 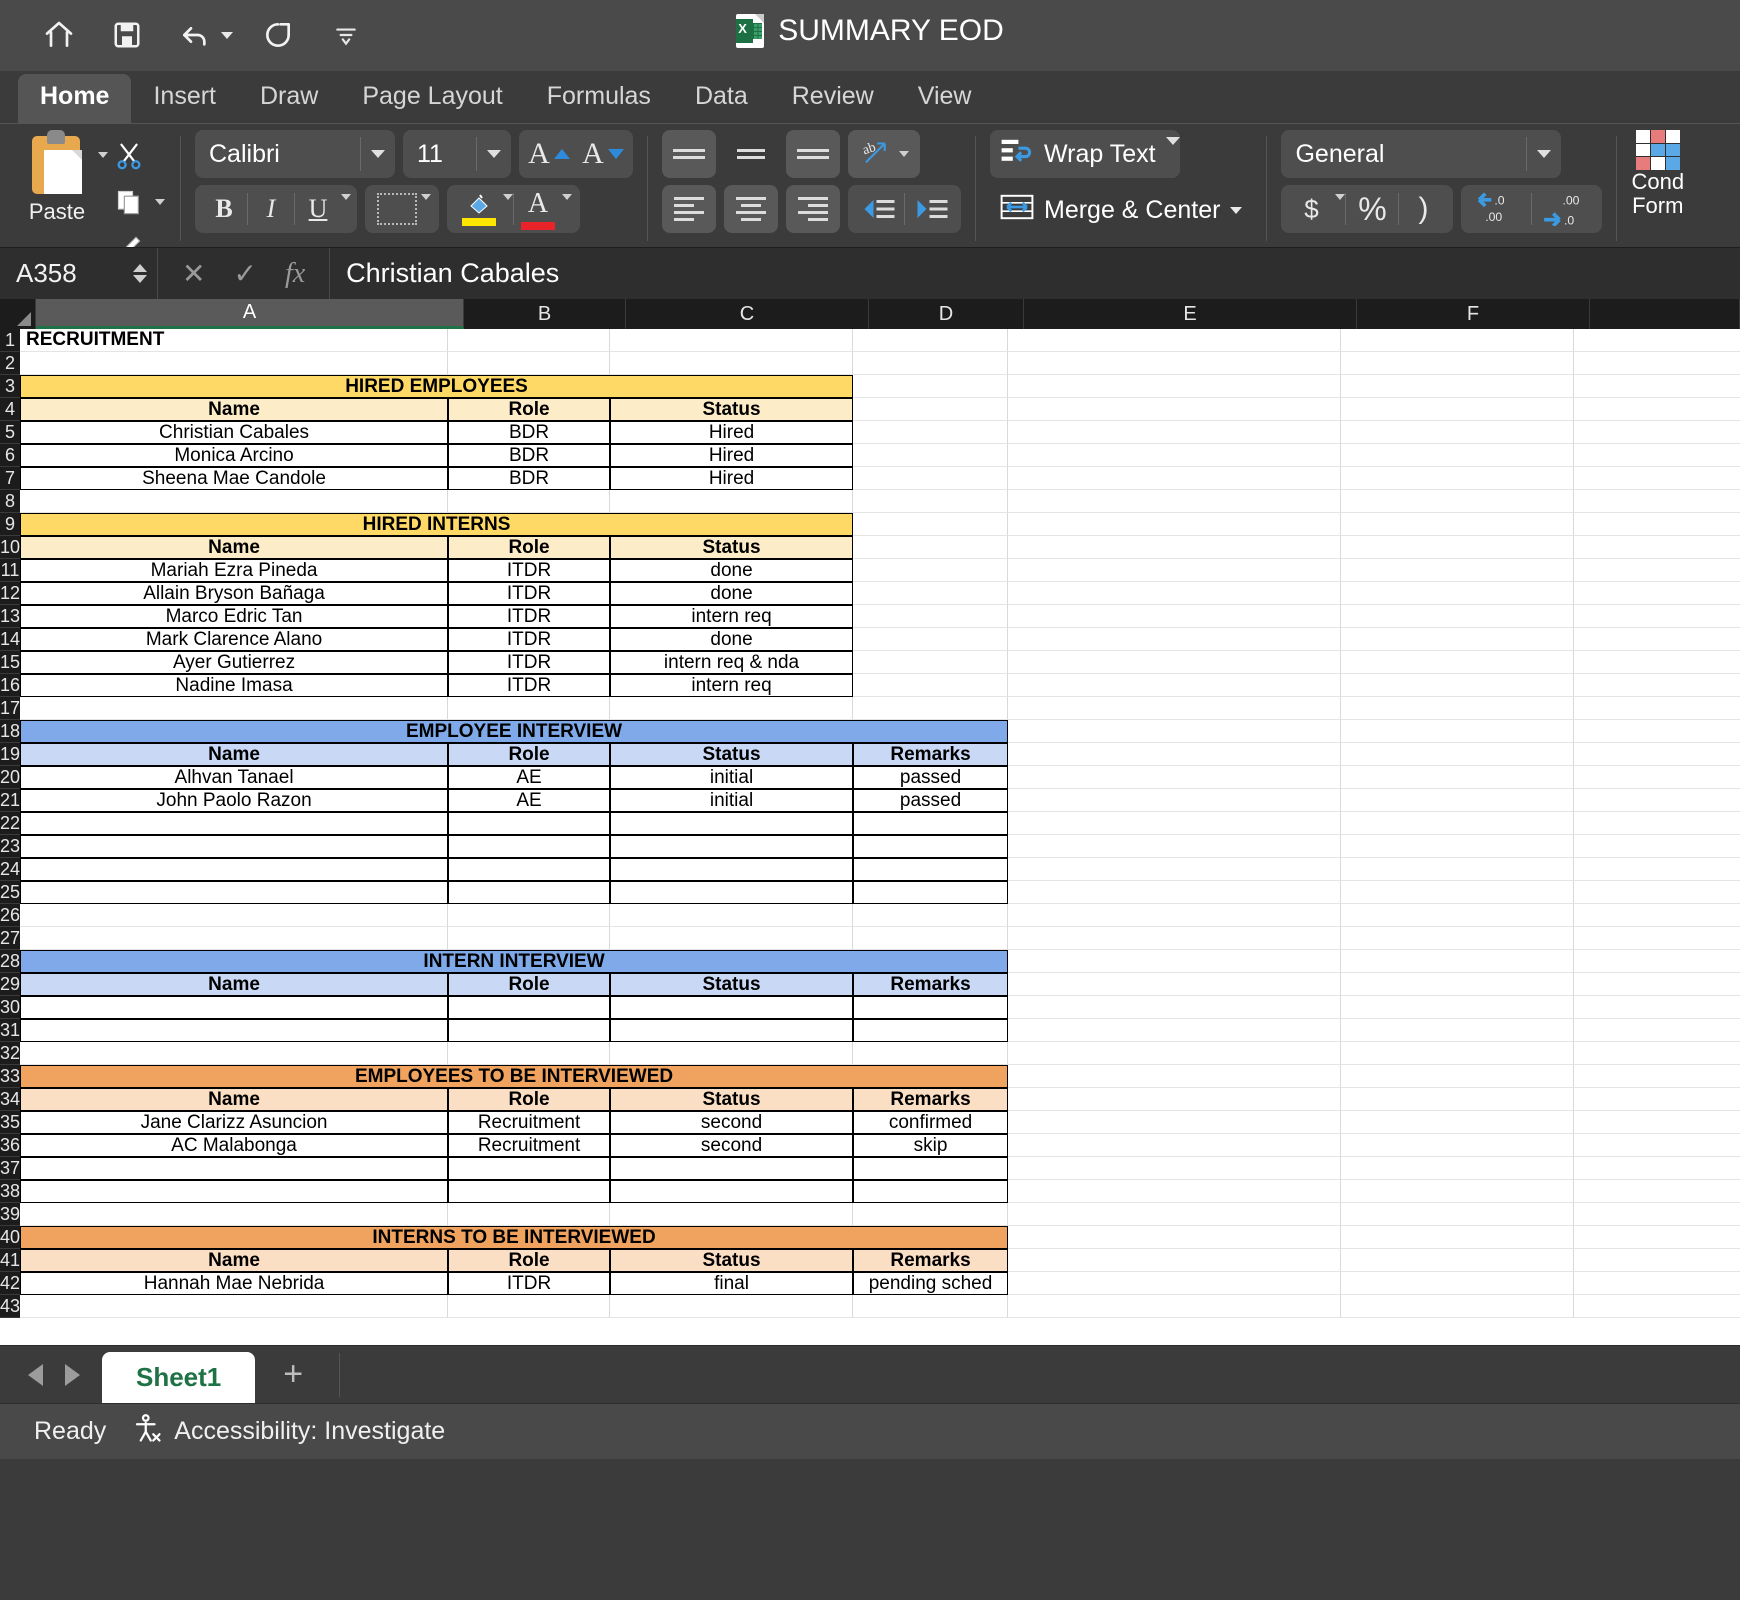 What do you see at coordinates (10, 754) in the screenshot?
I see `row-header: 19` at bounding box center [10, 754].